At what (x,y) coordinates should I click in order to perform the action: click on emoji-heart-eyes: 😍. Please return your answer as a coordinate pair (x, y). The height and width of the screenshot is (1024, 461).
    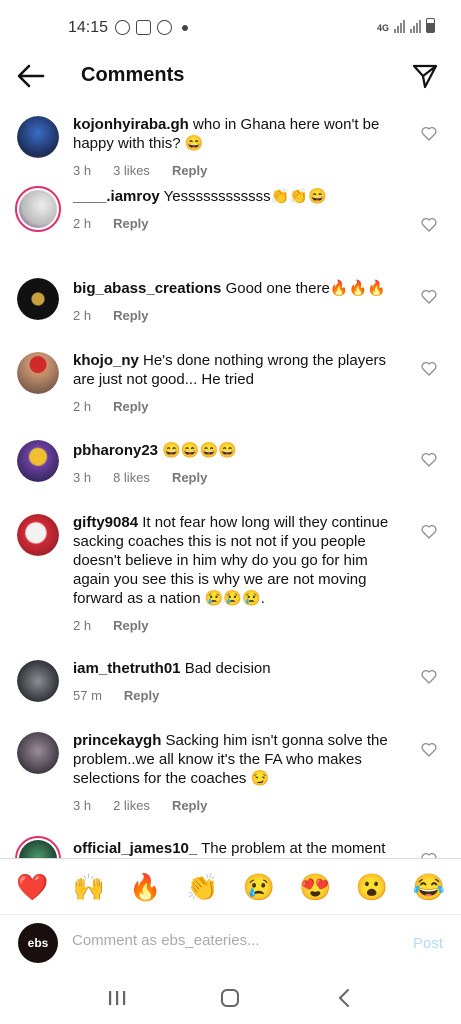
    Looking at the image, I should click on (315, 887).